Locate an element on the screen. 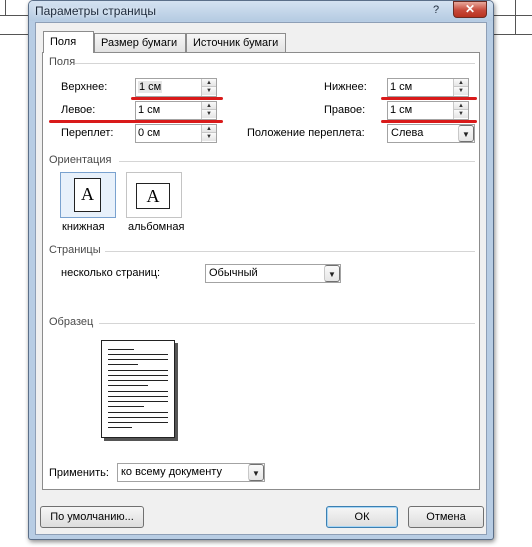 Image resolution: width=532 pixels, height=547 pixels. margins-group-label: Поля is located at coordinates (62, 62).